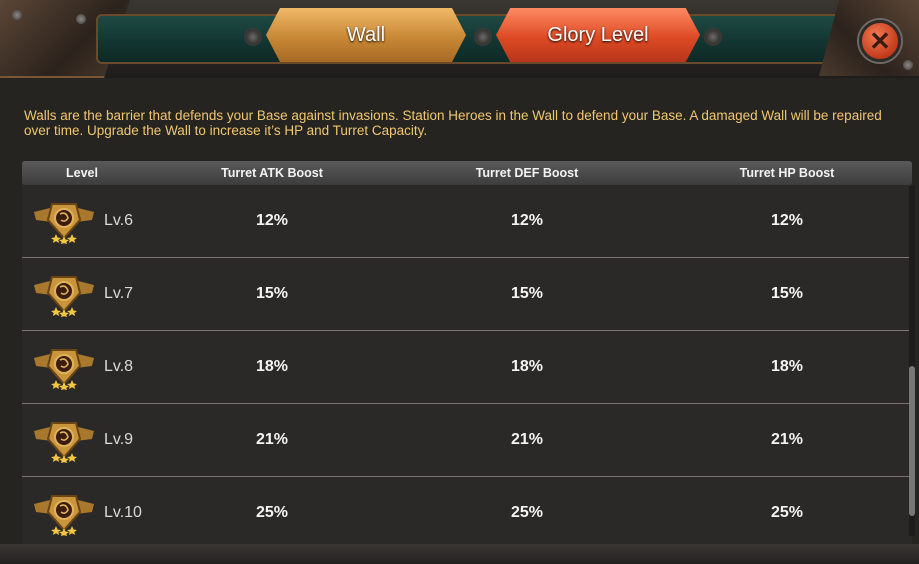  Describe the element at coordinates (272, 220) in the screenshot. I see `row-atk-boost: 12%` at that location.